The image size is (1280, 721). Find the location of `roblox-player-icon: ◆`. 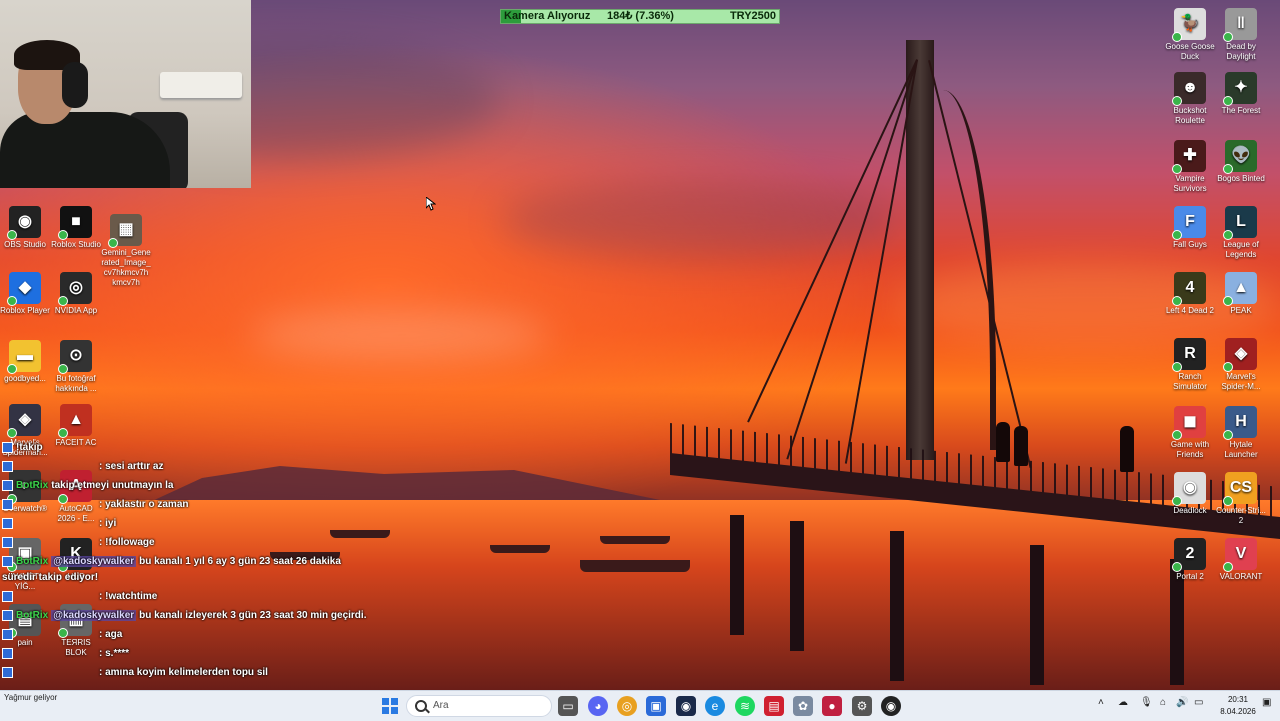

roblox-player-icon: ◆ is located at coordinates (24, 289).